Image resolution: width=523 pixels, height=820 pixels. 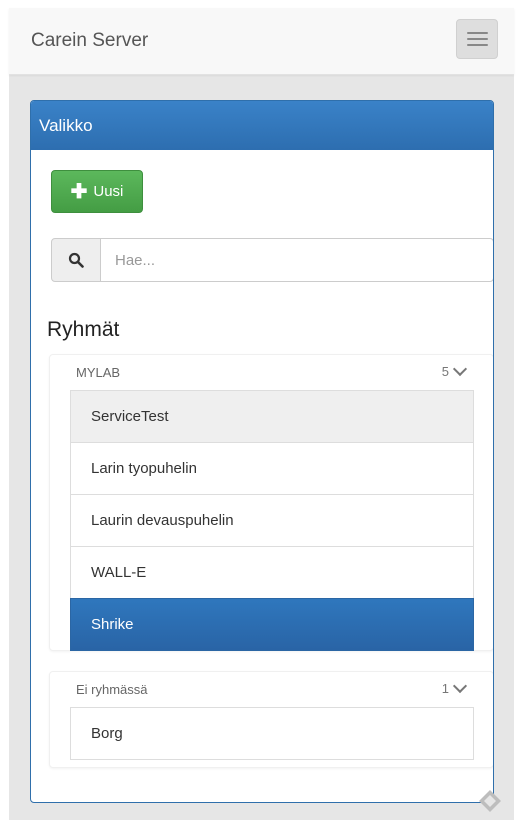 I want to click on group-count: 1, so click(x=454, y=687).